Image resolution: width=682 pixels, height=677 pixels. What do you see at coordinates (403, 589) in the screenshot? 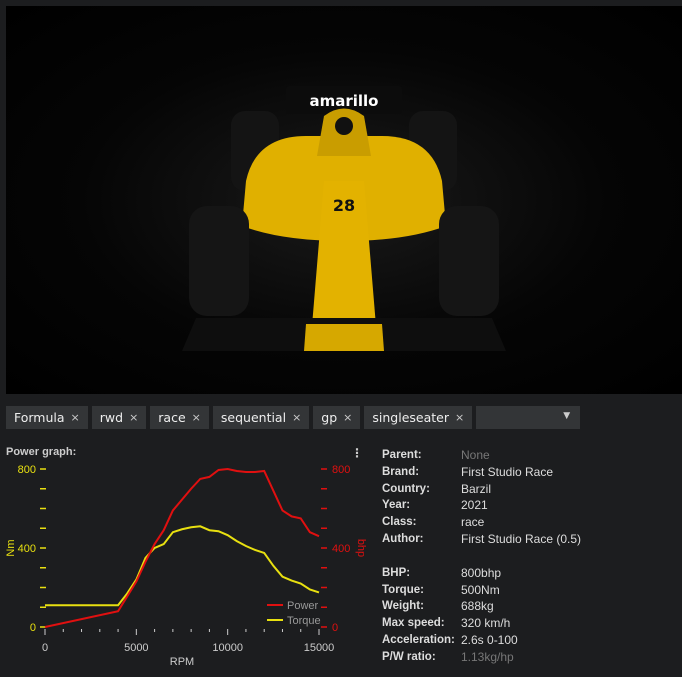
I see `info-label: Torque:` at bounding box center [403, 589].